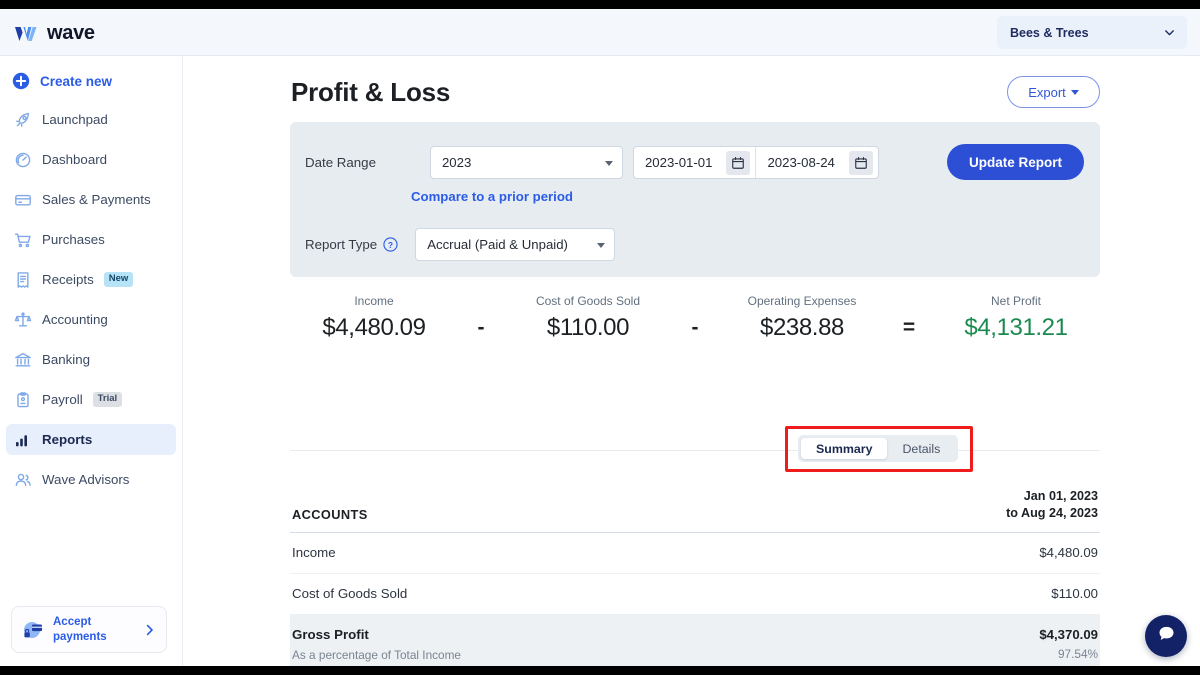  What do you see at coordinates (526, 162) in the screenshot?
I see `date-range-preset-select: 2023` at bounding box center [526, 162].